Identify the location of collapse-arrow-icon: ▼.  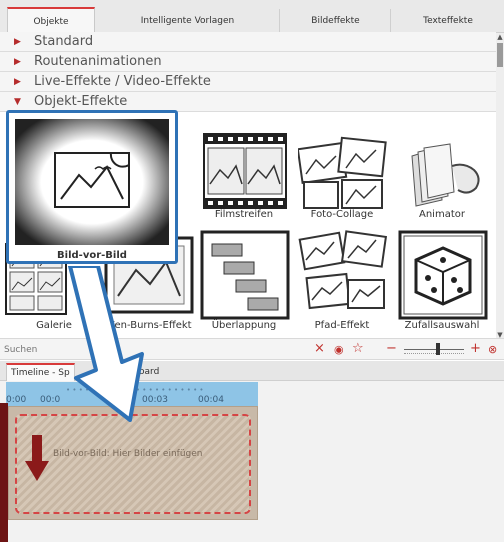
(17, 101).